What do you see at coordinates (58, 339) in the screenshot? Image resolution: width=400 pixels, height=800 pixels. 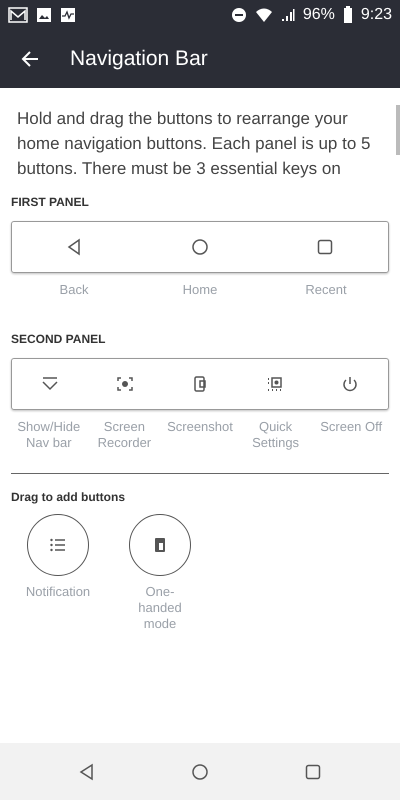 I see `section-heading: SECOND PANEL` at bounding box center [58, 339].